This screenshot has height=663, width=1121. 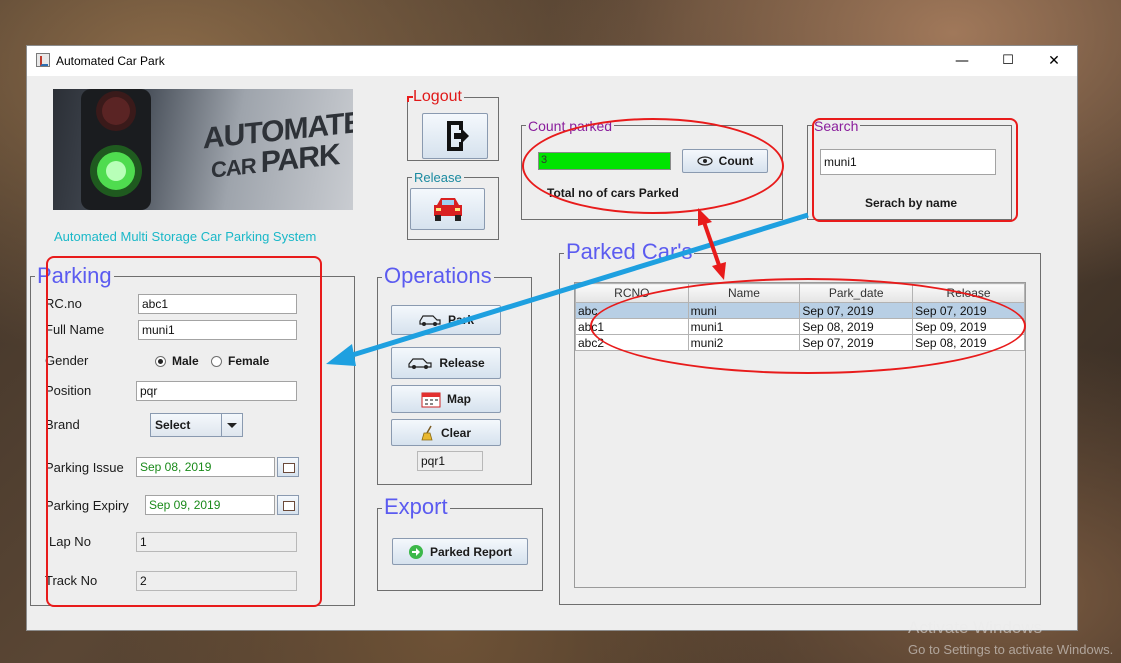 What do you see at coordinates (719, 271) in the screenshot?
I see `red-arrow-head-down` at bounding box center [719, 271].